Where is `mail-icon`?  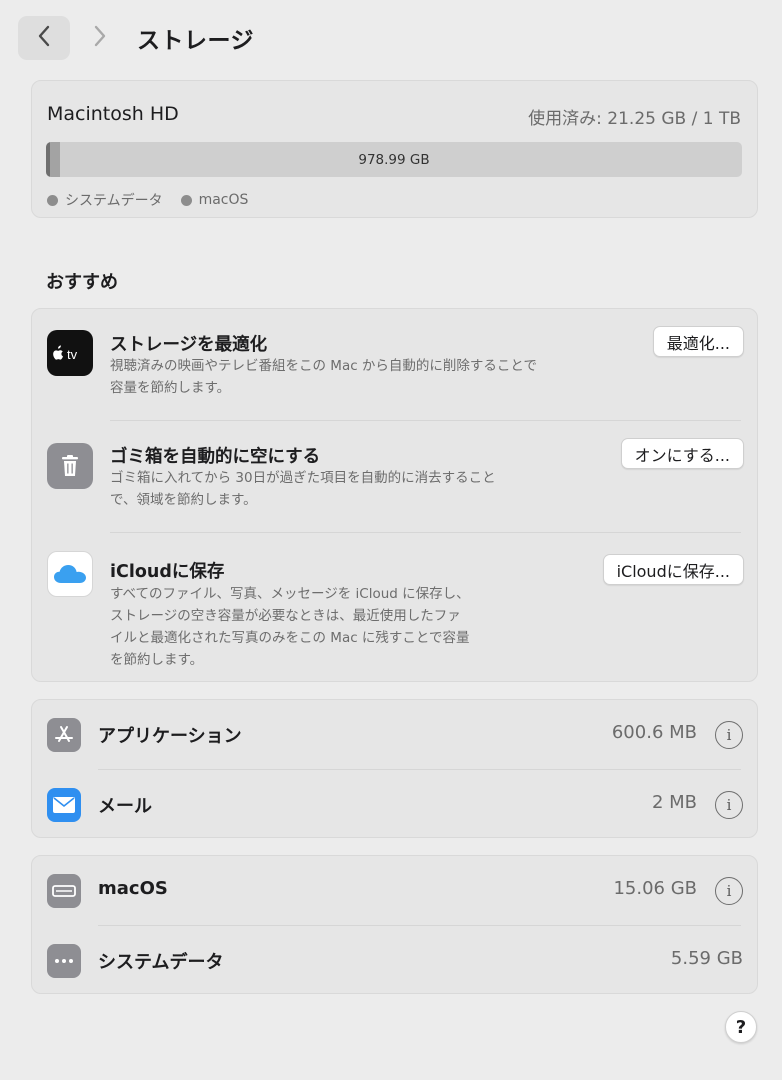
mail-icon is located at coordinates (64, 805).